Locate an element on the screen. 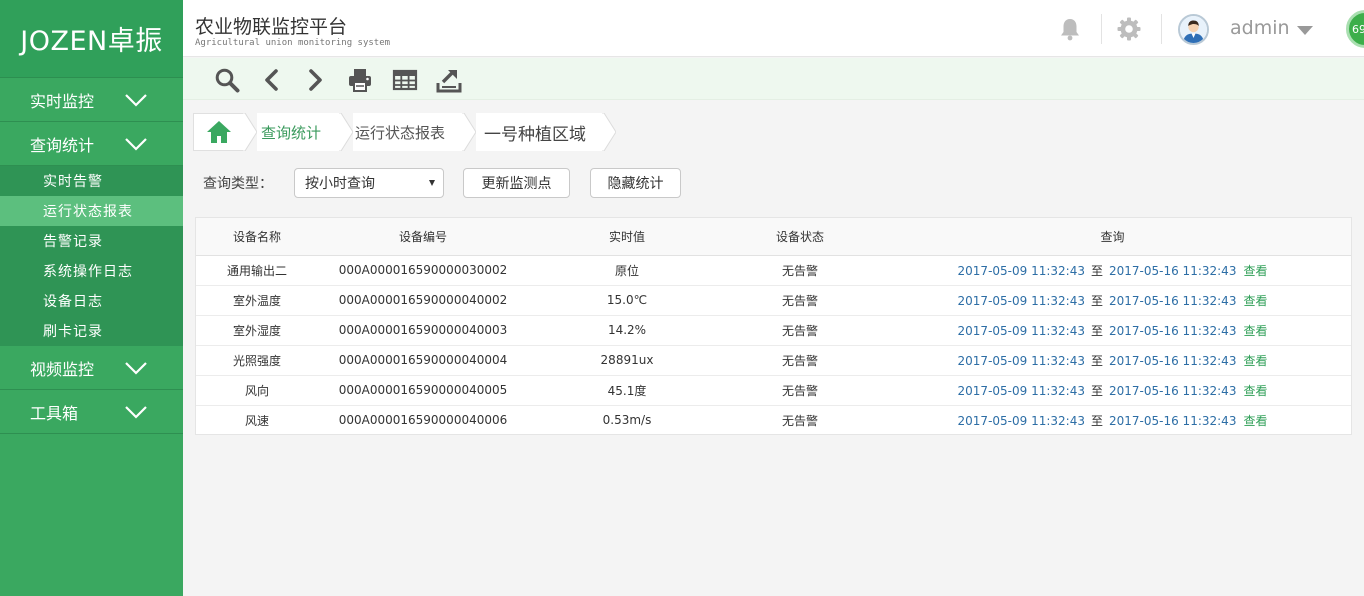 The width and height of the screenshot is (1364, 596). column-header: 设备状态 is located at coordinates (800, 237).